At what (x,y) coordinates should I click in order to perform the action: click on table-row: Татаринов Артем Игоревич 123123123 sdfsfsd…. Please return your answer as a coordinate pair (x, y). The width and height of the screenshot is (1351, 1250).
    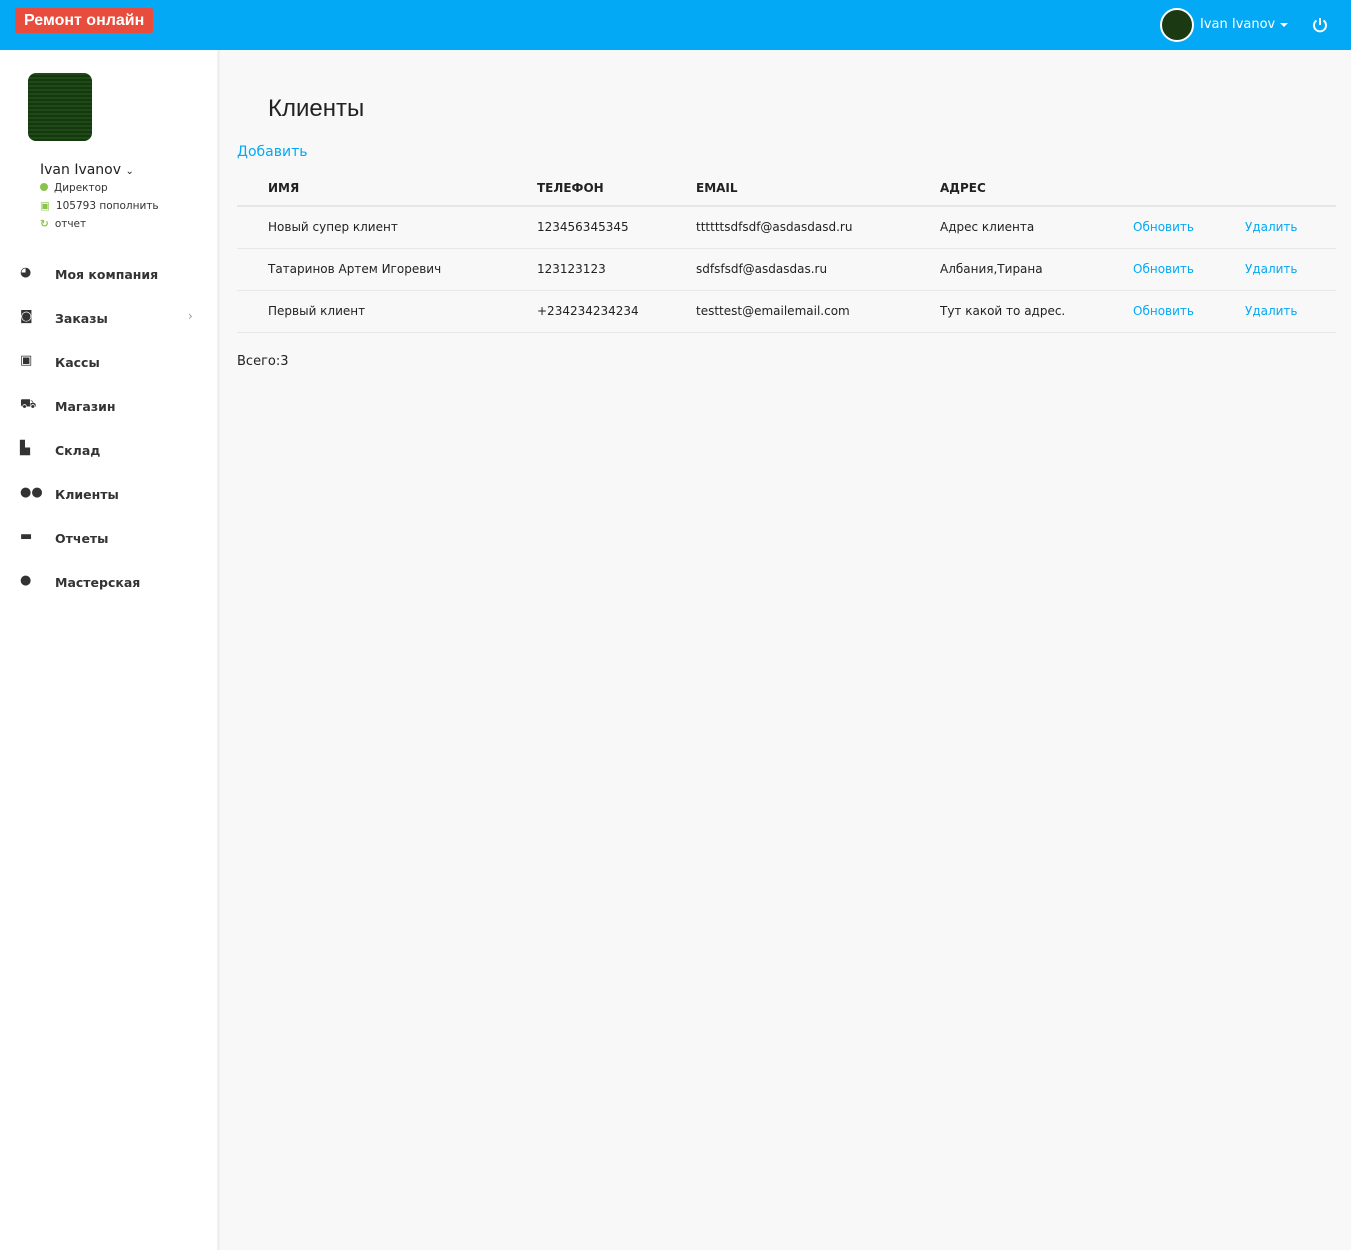
    Looking at the image, I should click on (786, 269).